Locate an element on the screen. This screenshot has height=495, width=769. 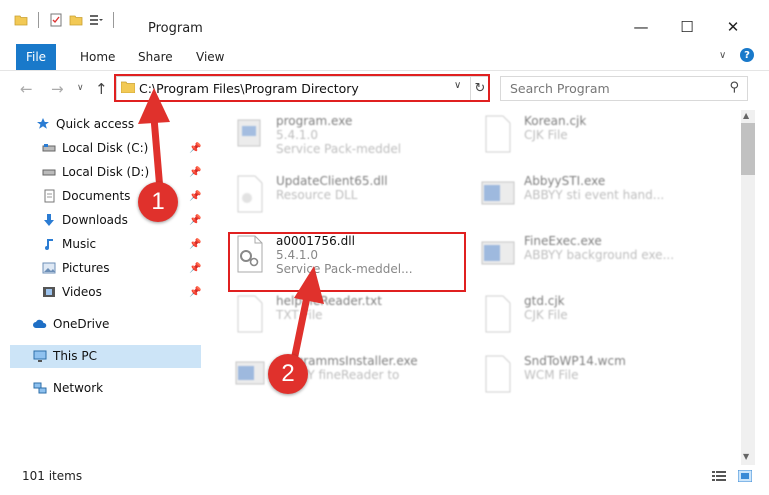
maximize-button: ☐ is located at coordinates (687, 27).